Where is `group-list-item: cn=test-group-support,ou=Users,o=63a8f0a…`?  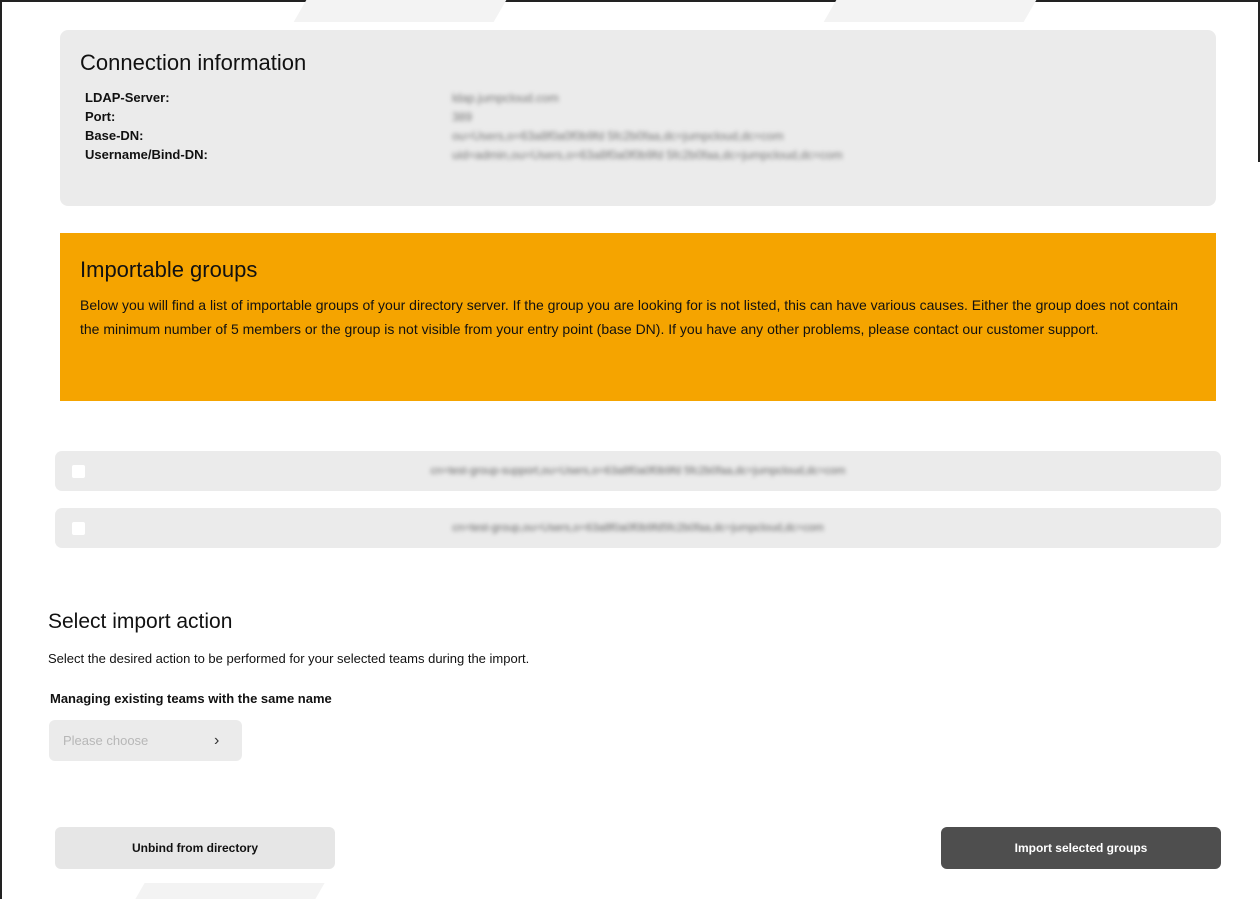 group-list-item: cn=test-group-support,ou=Users,o=63a8f0a… is located at coordinates (638, 471).